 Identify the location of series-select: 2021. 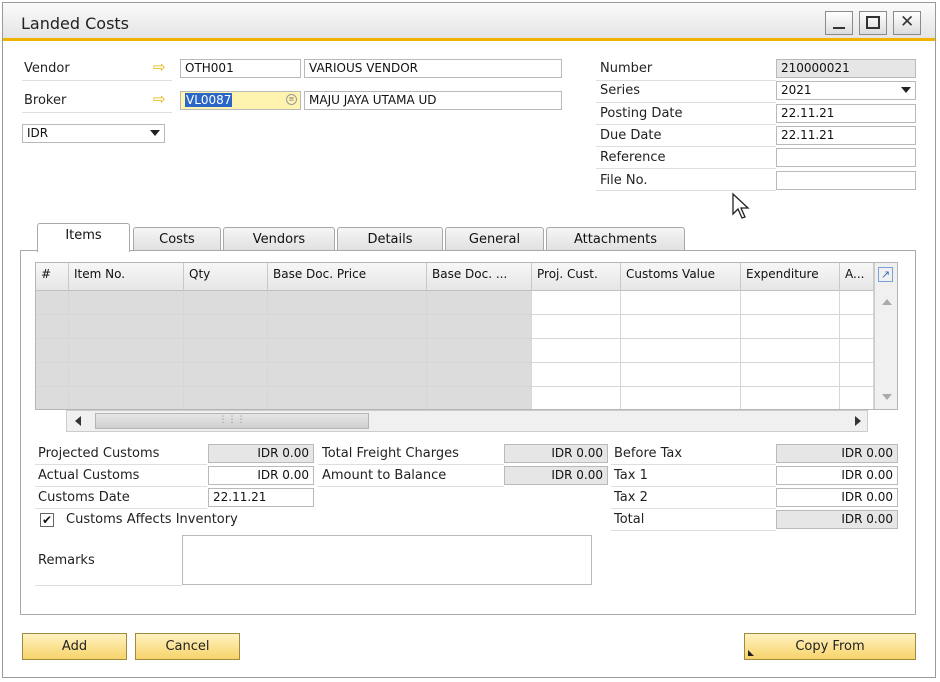
(846, 90).